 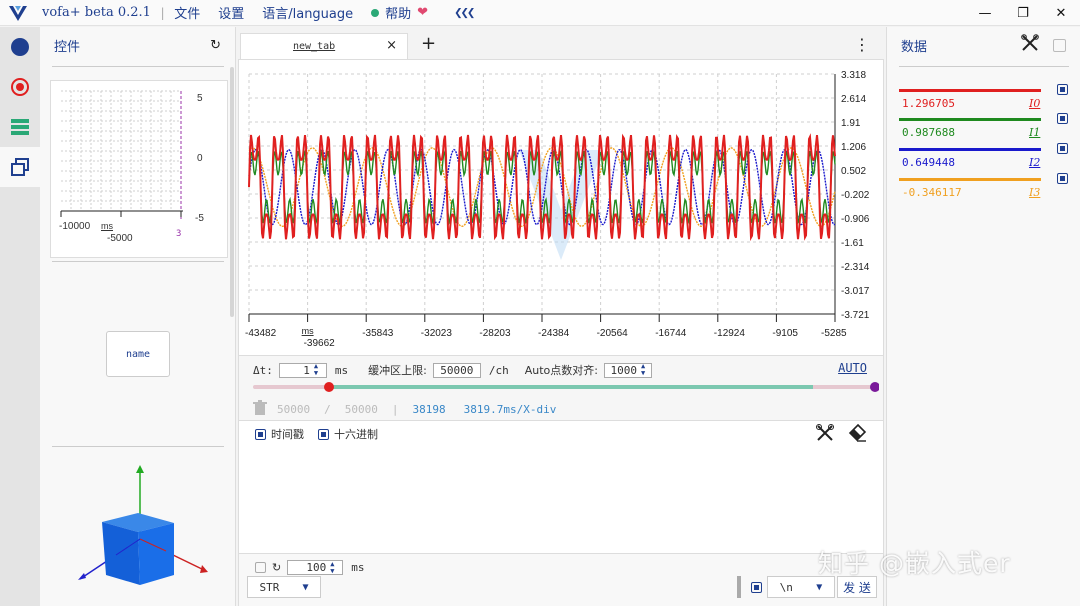 What do you see at coordinates (269, 587) in the screenshot?
I see `format-value: STR` at bounding box center [269, 587].